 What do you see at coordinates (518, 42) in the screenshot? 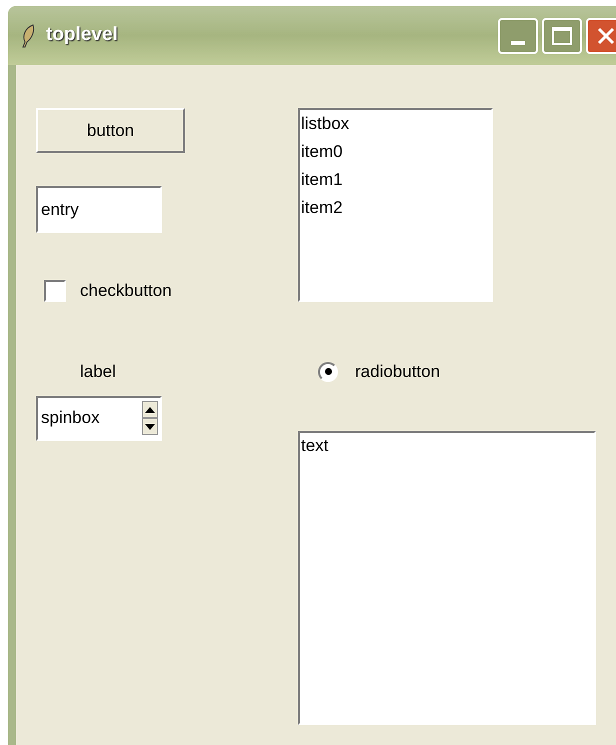
I see `minimize-icon` at bounding box center [518, 42].